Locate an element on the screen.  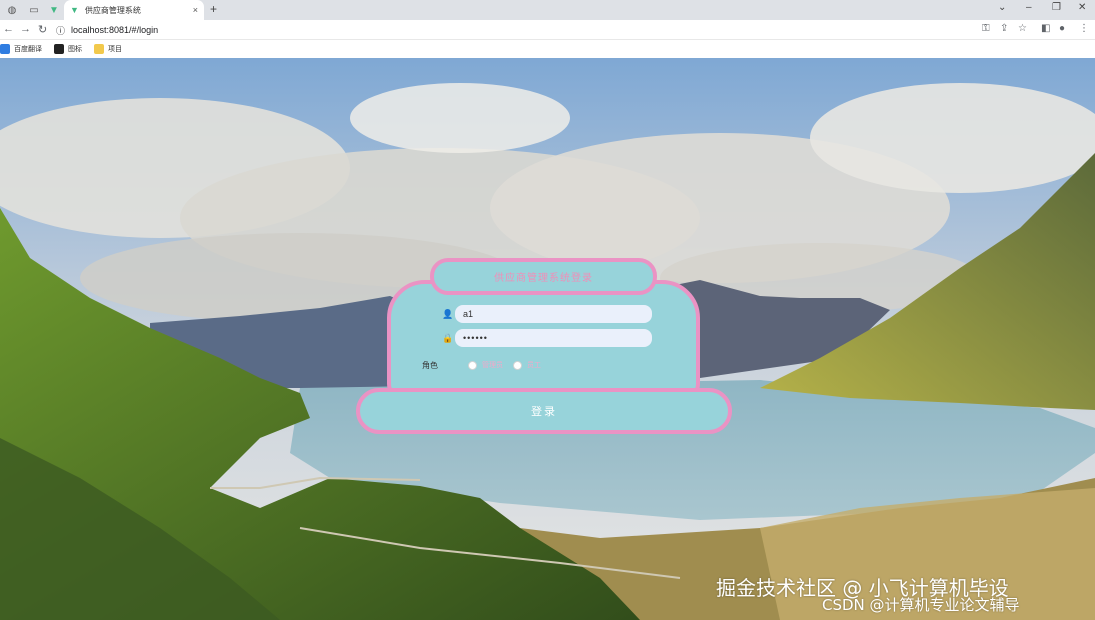
role-option-admin: 管理员 is located at coordinates (485, 365).